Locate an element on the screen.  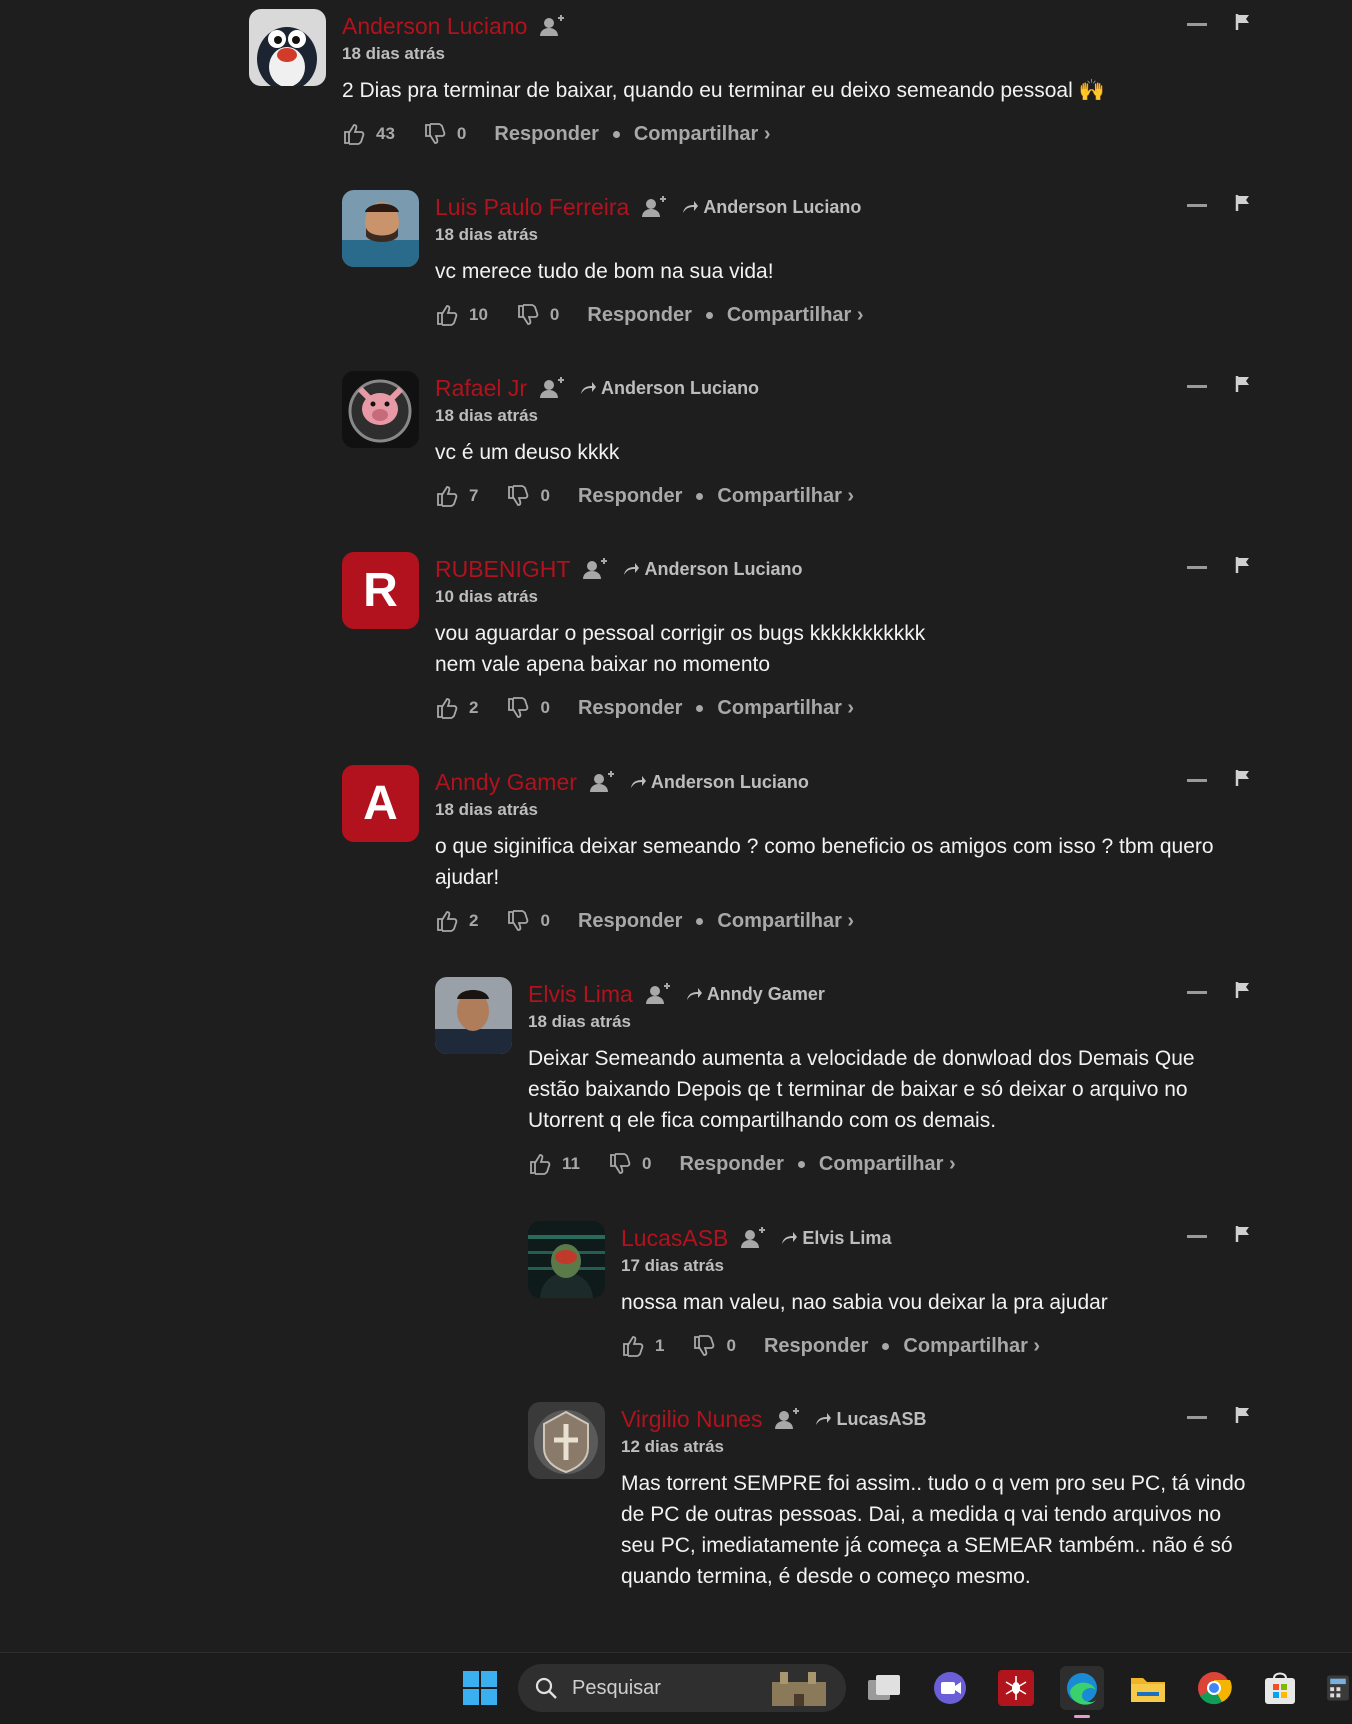
author-name: Anndy Gamer is located at coordinates (506, 782).